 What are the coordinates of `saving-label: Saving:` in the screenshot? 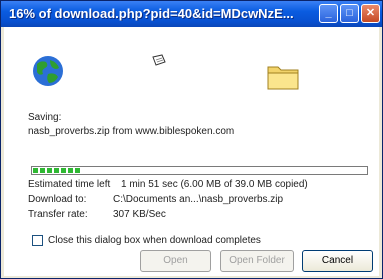 It's located at (45, 117).